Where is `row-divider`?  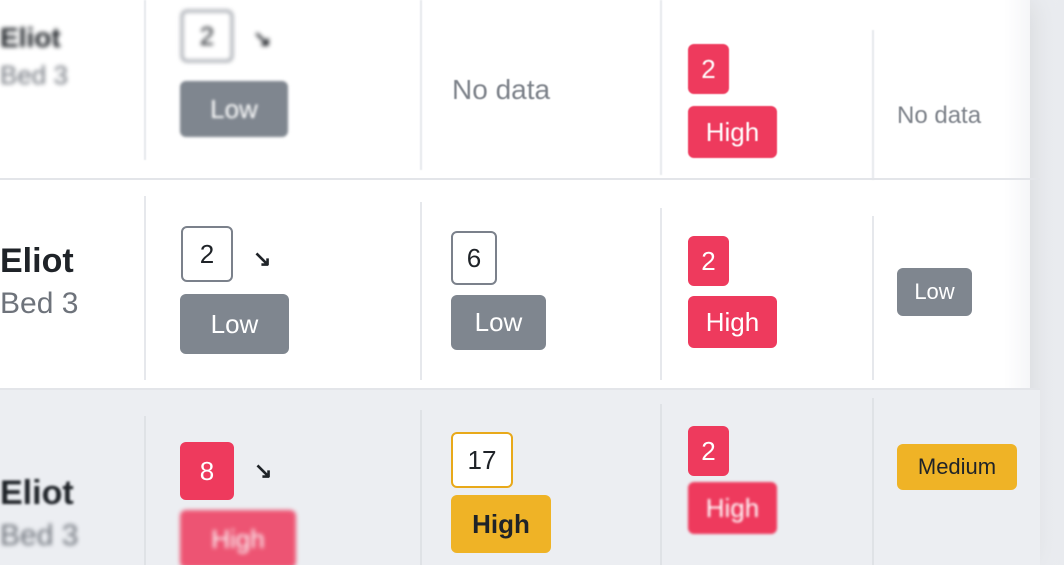 row-divider is located at coordinates (520, 179).